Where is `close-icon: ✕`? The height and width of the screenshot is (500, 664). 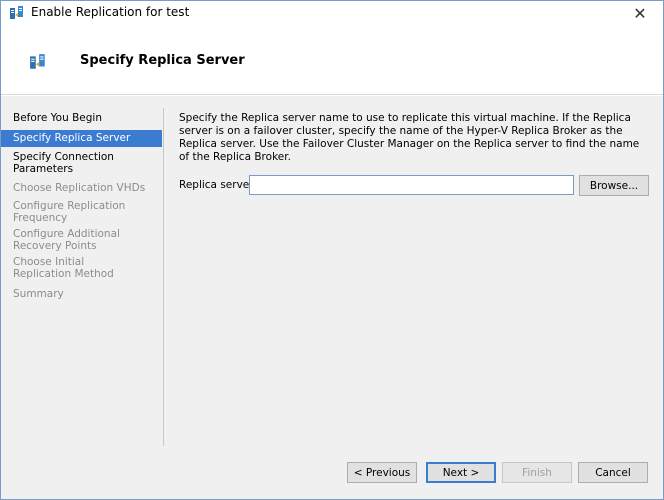 close-icon: ✕ is located at coordinates (640, 13).